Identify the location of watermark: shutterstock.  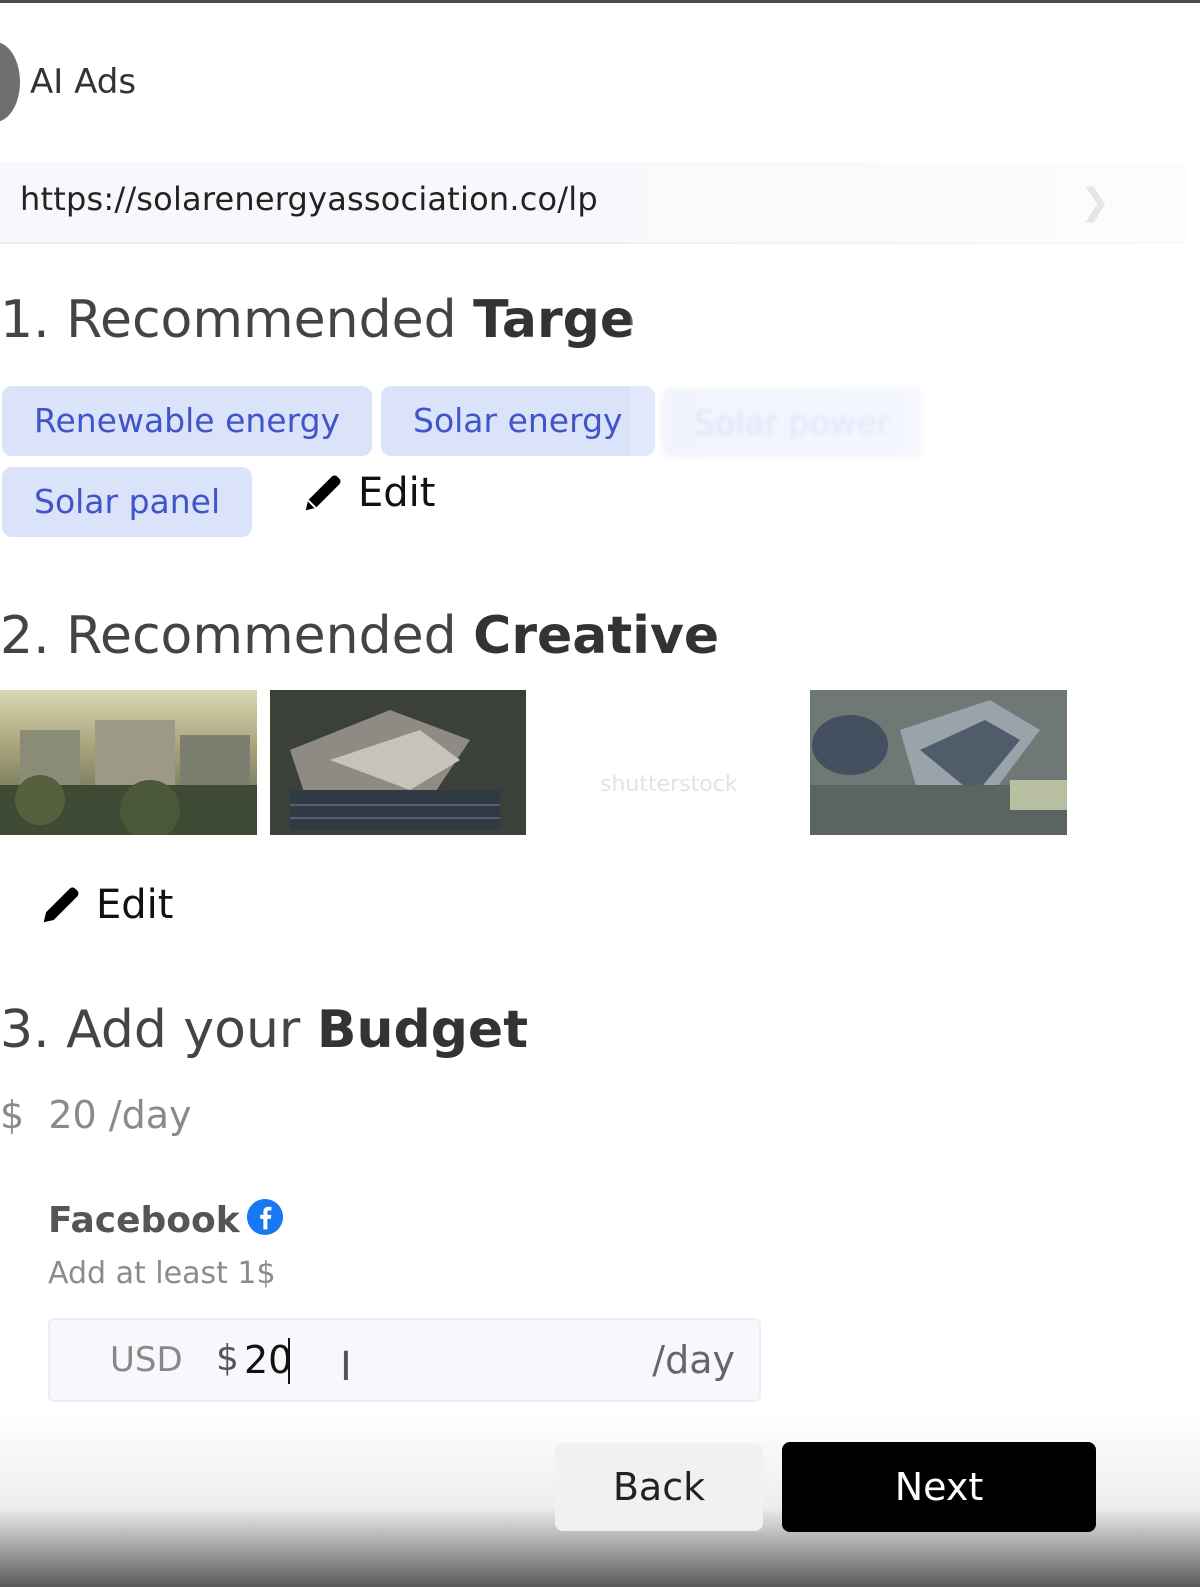
(669, 784).